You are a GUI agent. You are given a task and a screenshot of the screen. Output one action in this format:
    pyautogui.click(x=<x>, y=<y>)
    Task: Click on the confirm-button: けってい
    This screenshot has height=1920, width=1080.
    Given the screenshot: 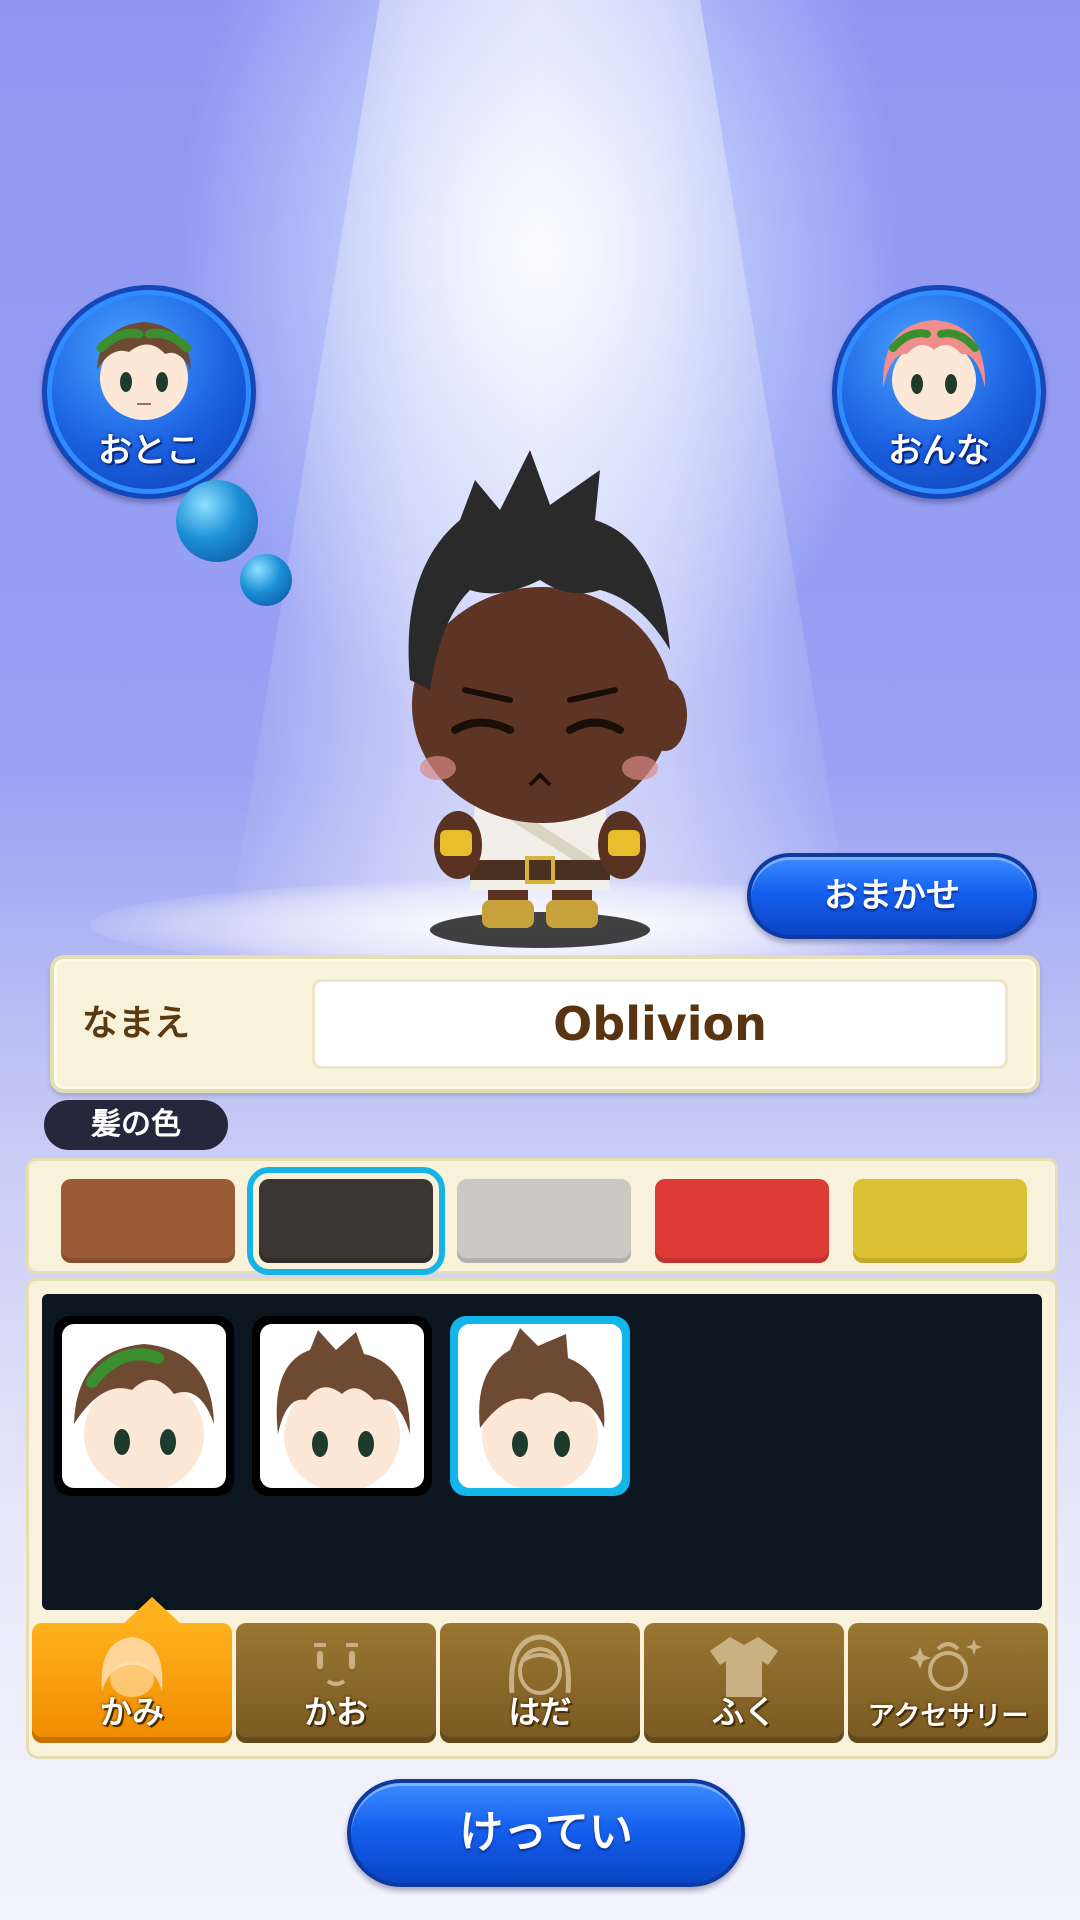 What is the action you would take?
    pyautogui.click(x=546, y=1833)
    